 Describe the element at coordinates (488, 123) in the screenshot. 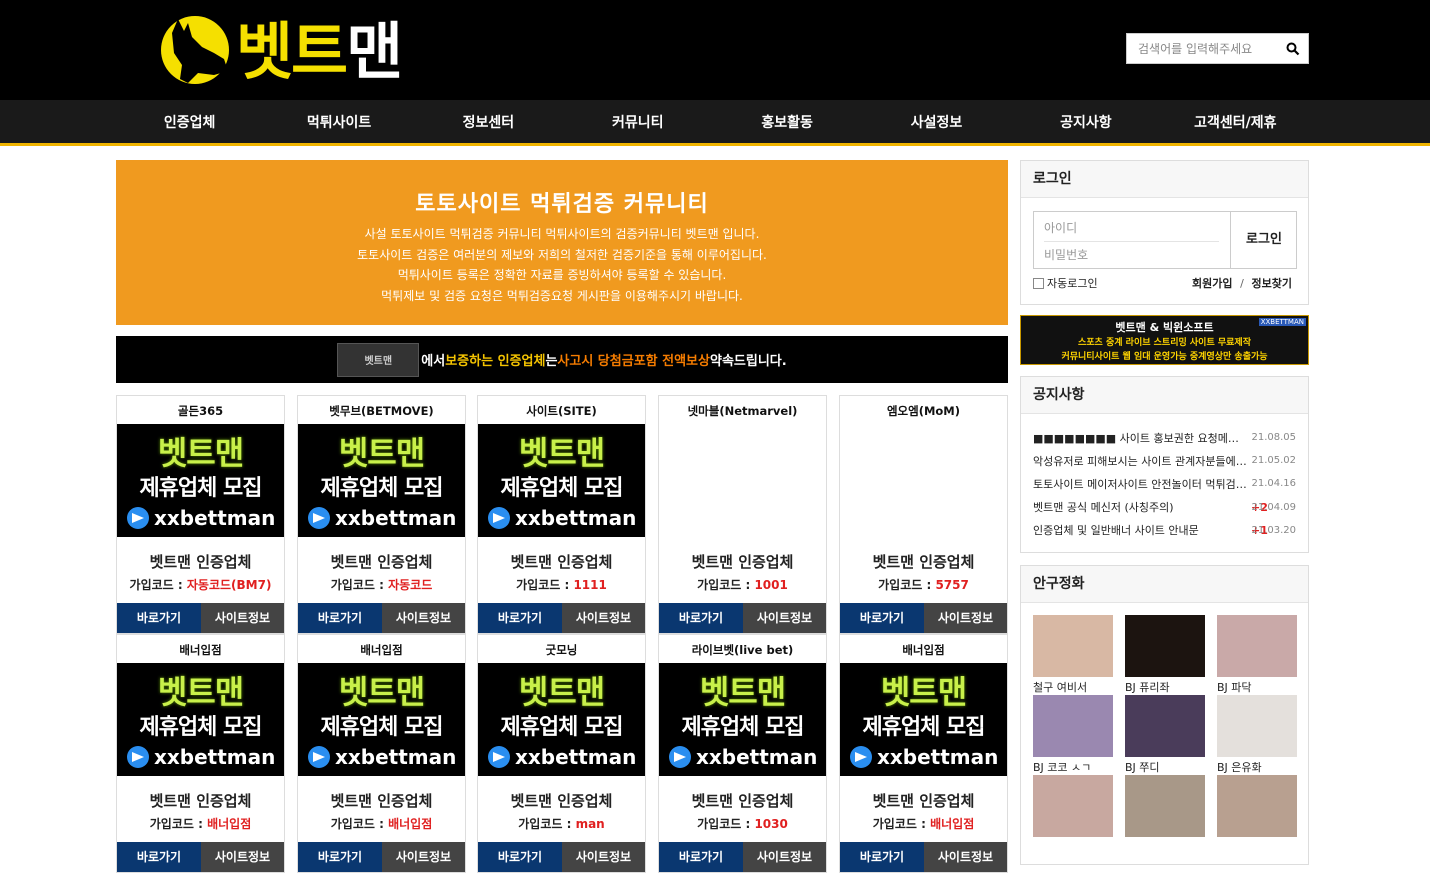

I see `nav-item-info-center: 정보센터` at that location.